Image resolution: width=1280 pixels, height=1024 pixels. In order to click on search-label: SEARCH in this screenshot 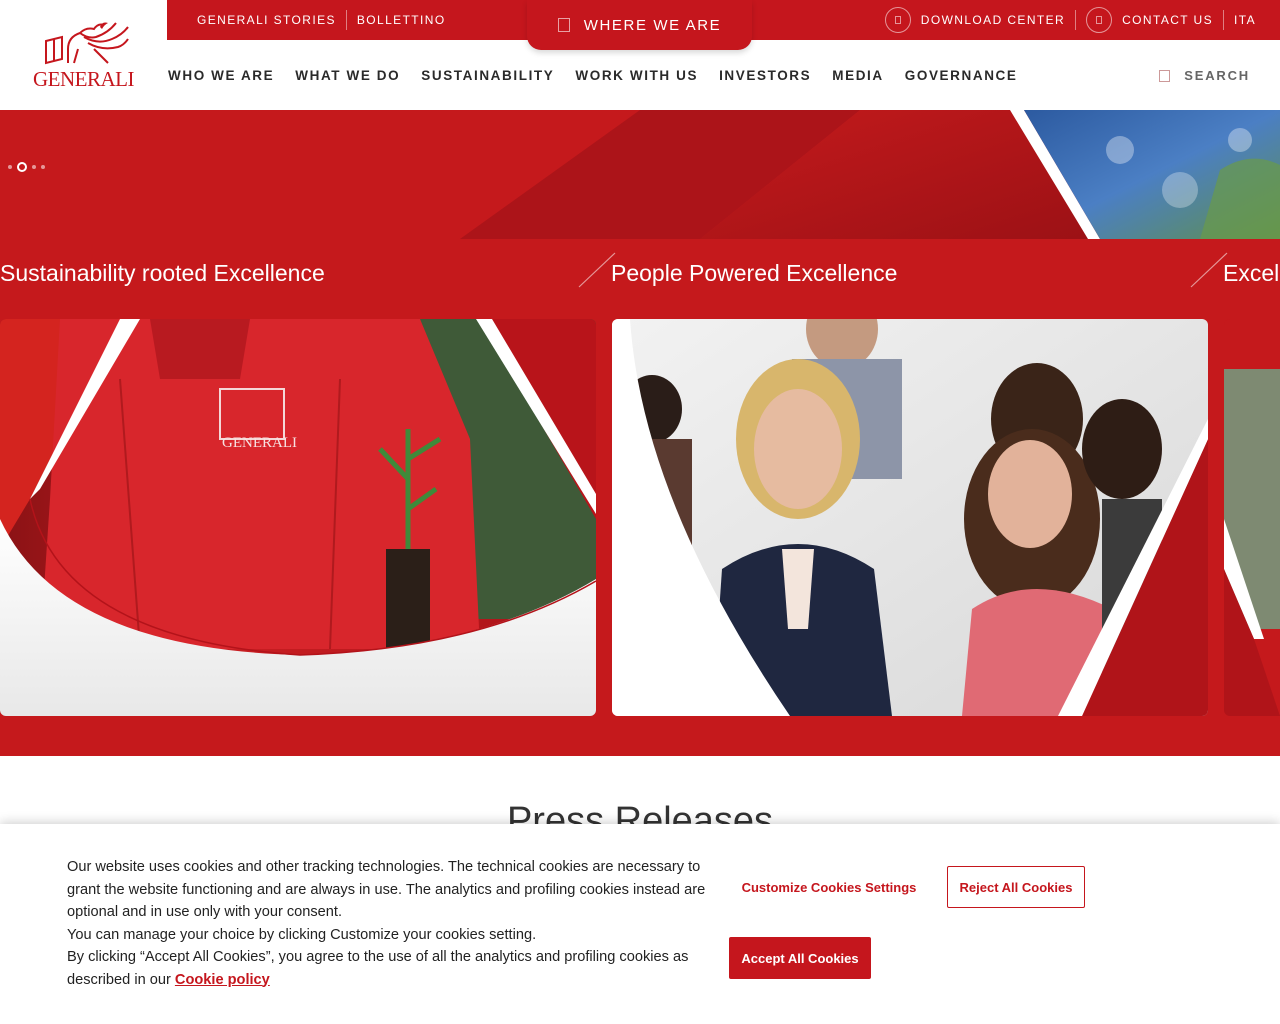, I will do `click(1217, 75)`.